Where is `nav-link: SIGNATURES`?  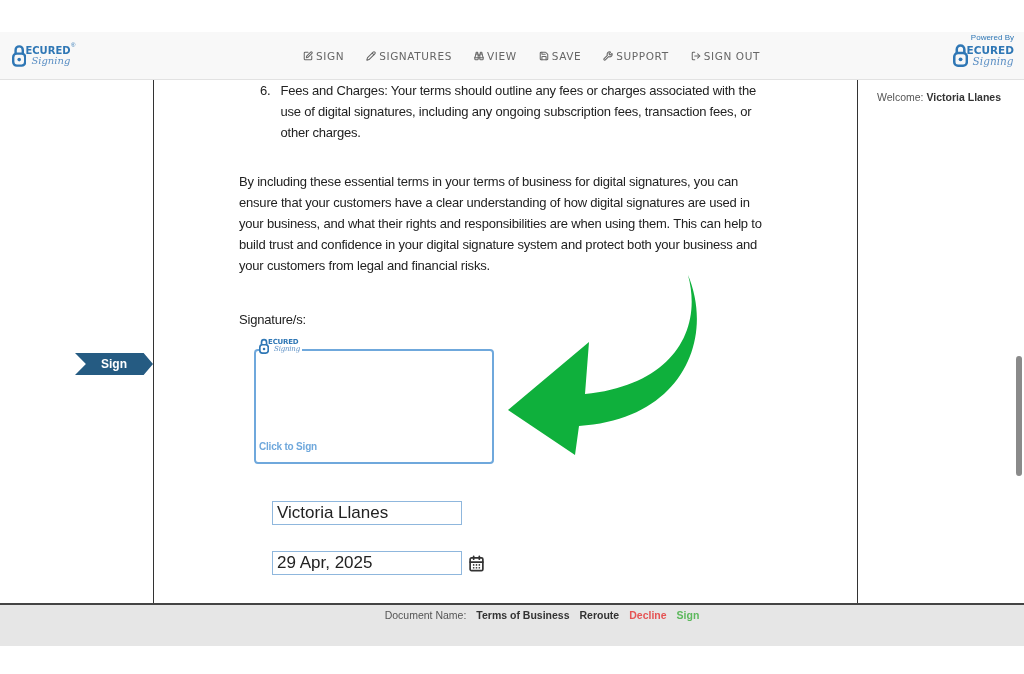 nav-link: SIGNATURES is located at coordinates (409, 55).